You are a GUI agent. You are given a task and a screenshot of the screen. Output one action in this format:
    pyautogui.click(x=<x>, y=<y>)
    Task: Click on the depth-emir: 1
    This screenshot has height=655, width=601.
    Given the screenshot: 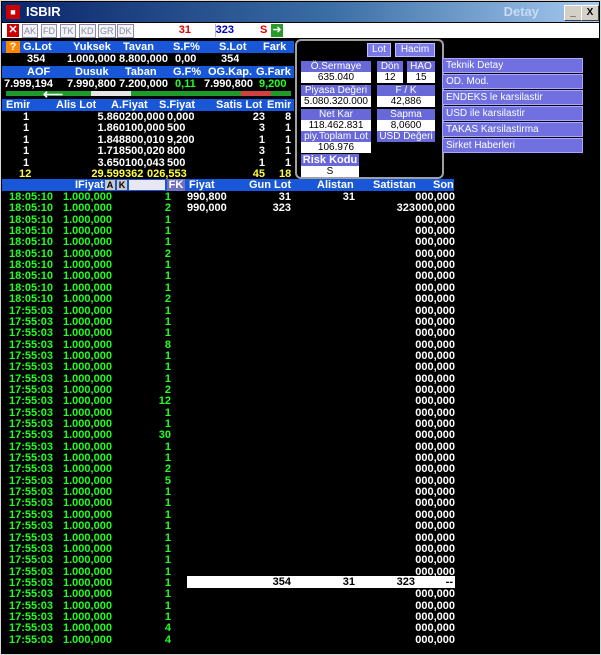 What is the action you would take?
    pyautogui.click(x=26, y=128)
    